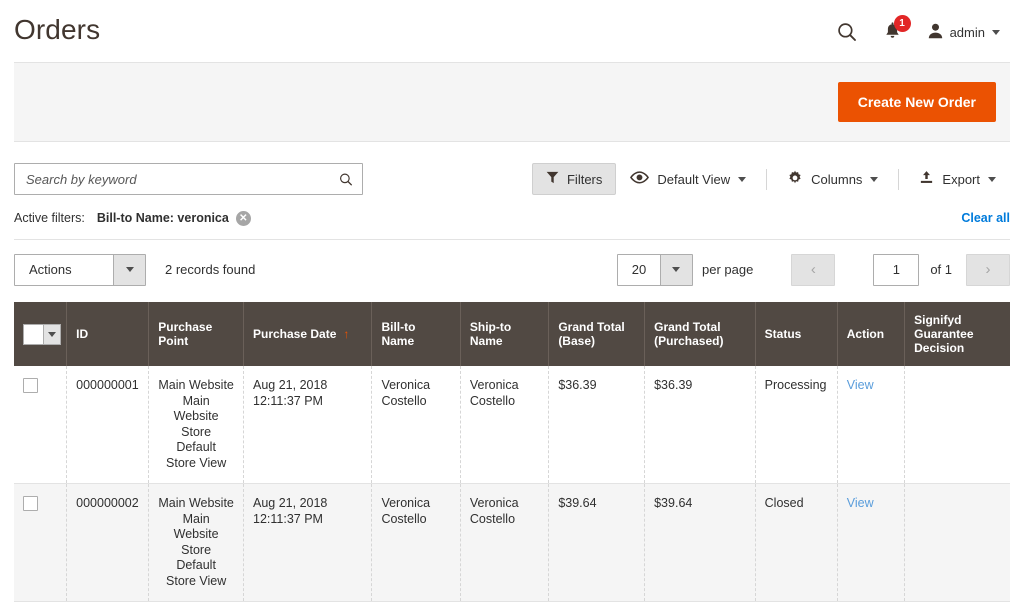 The image size is (1024, 603). What do you see at coordinates (295, 334) in the screenshot?
I see `column-header-purchase-date-label: Purchase Date` at bounding box center [295, 334].